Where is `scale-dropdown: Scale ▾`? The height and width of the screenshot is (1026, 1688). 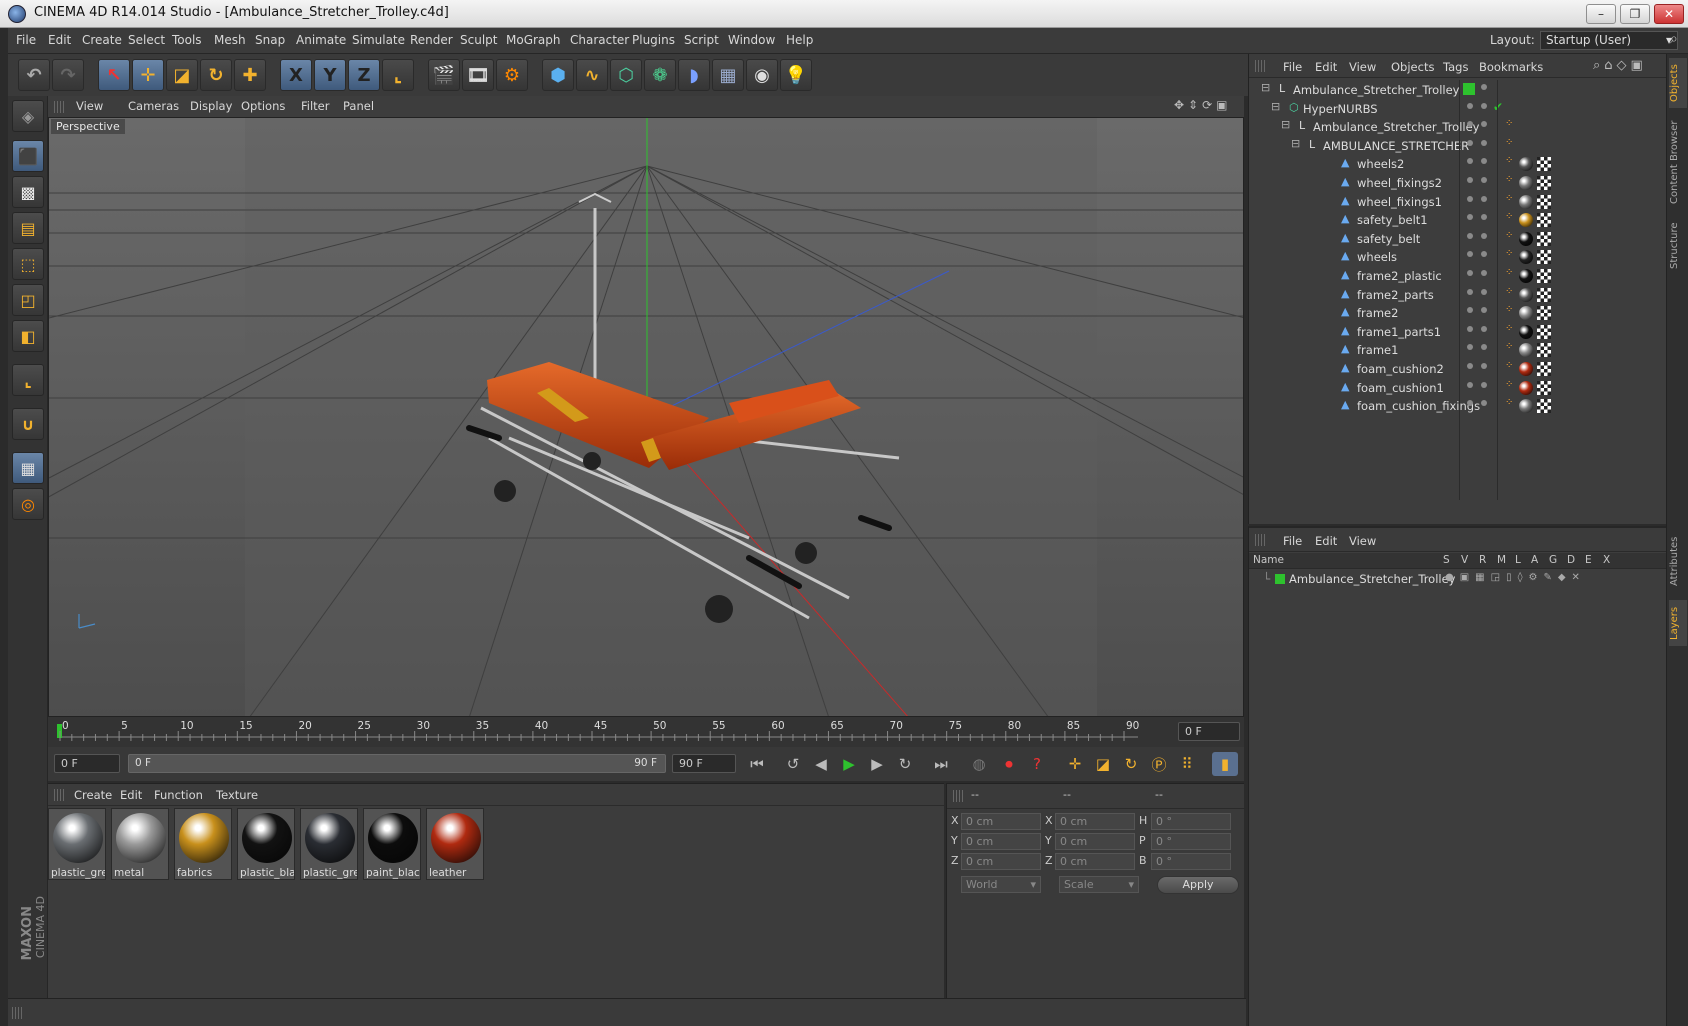
scale-dropdown: Scale ▾ is located at coordinates (1099, 884).